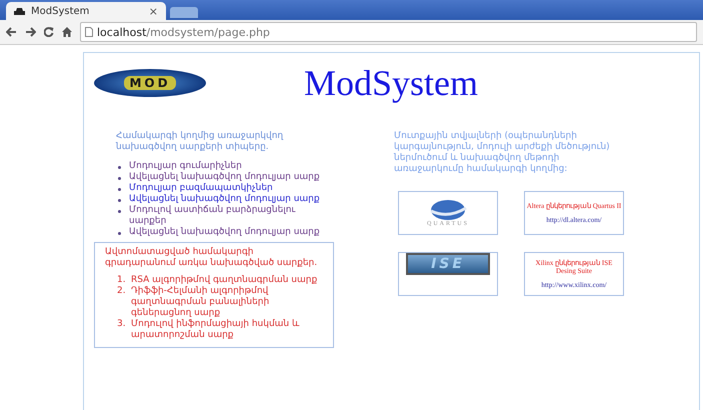 The image size is (703, 410). Describe the element at coordinates (89, 32) in the screenshot. I see `page-icon` at that location.